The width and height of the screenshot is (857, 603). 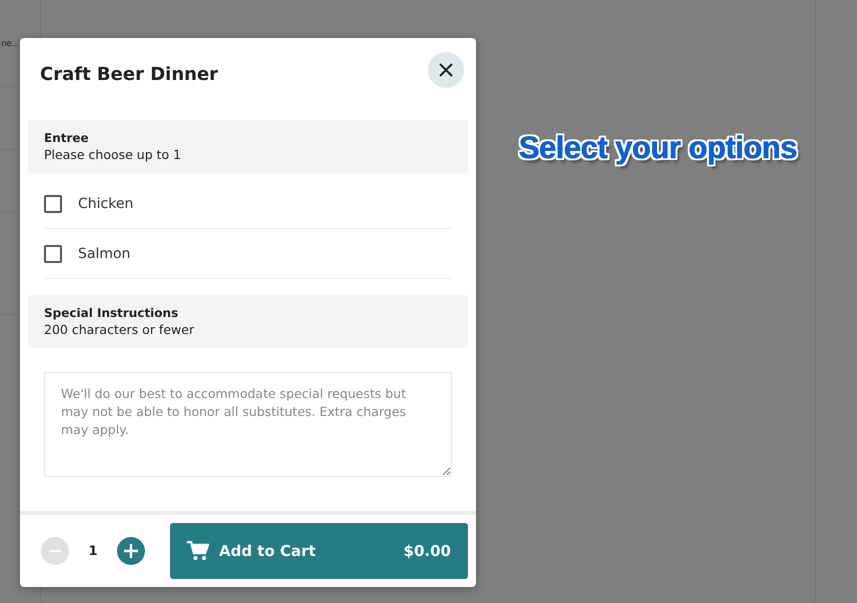 I want to click on close-button, so click(x=446, y=70).